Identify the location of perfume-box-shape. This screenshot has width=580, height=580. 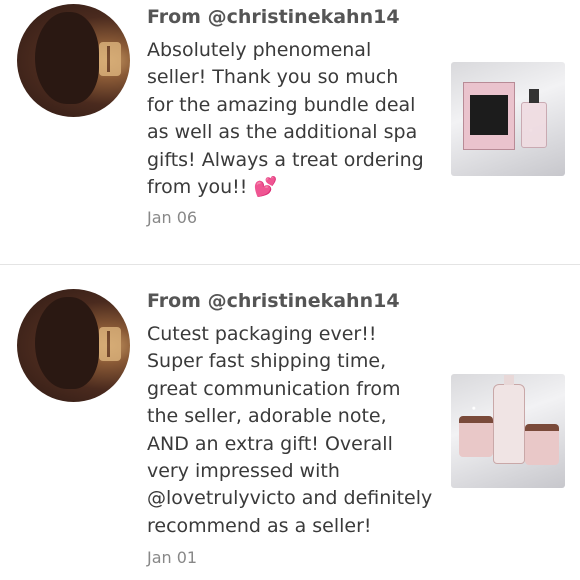
(489, 116).